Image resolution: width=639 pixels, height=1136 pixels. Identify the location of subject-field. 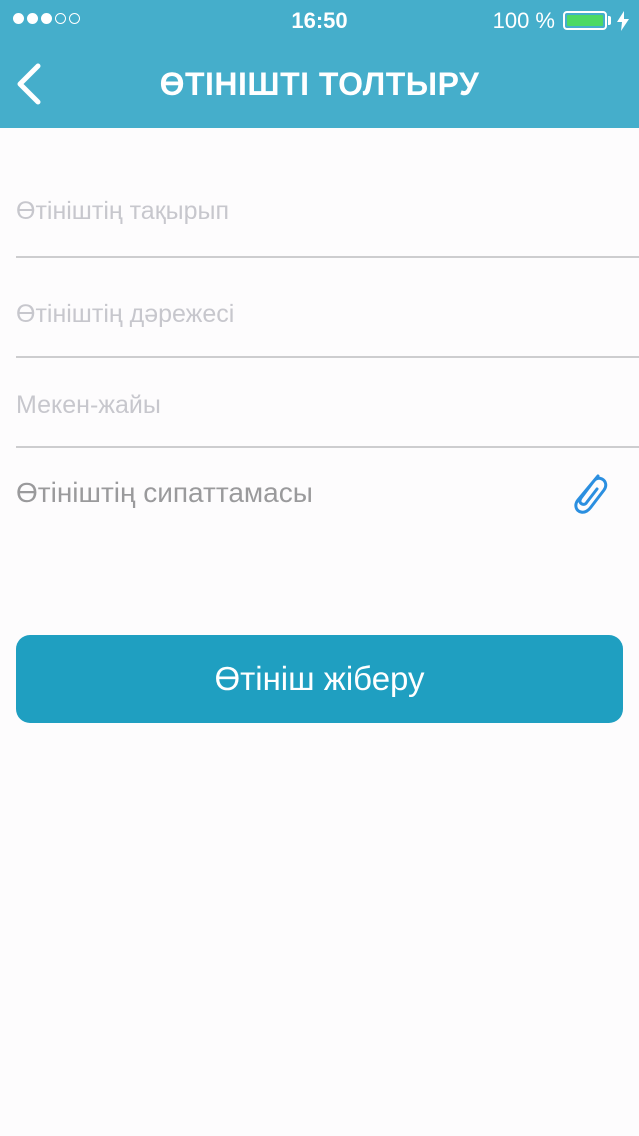
(327, 219).